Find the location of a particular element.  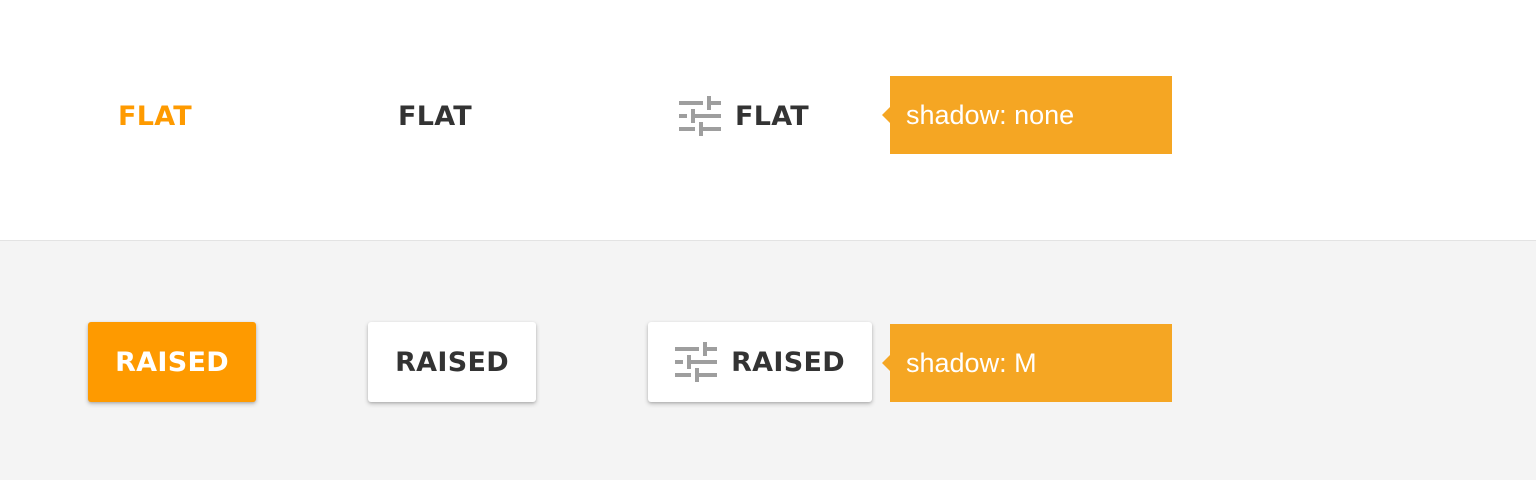

flat-icon-button: FLAT is located at coordinates (744, 116).